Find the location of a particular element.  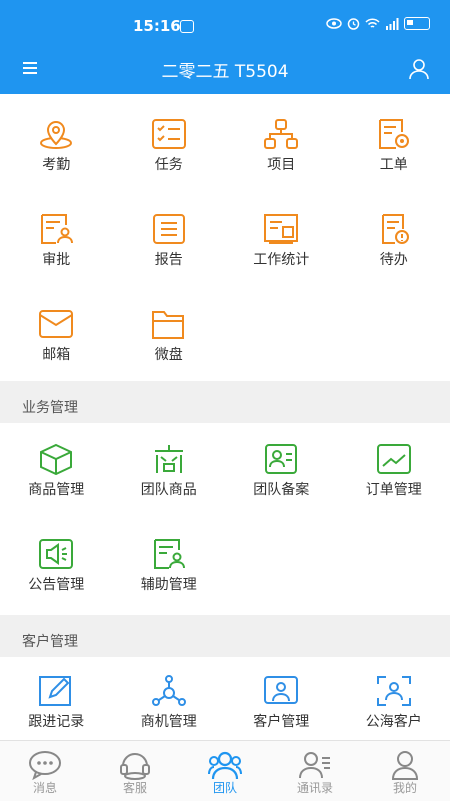

section-header-business: 业务管理 is located at coordinates (225, 402).